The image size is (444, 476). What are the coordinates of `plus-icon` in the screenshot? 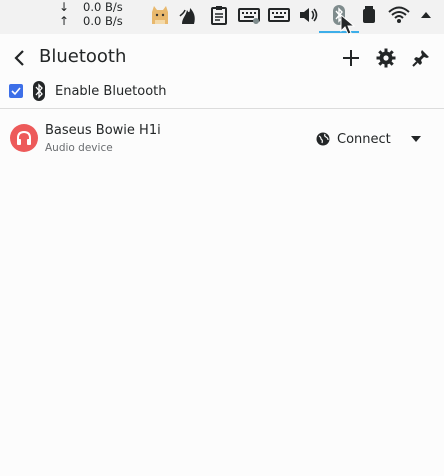 It's located at (351, 58).